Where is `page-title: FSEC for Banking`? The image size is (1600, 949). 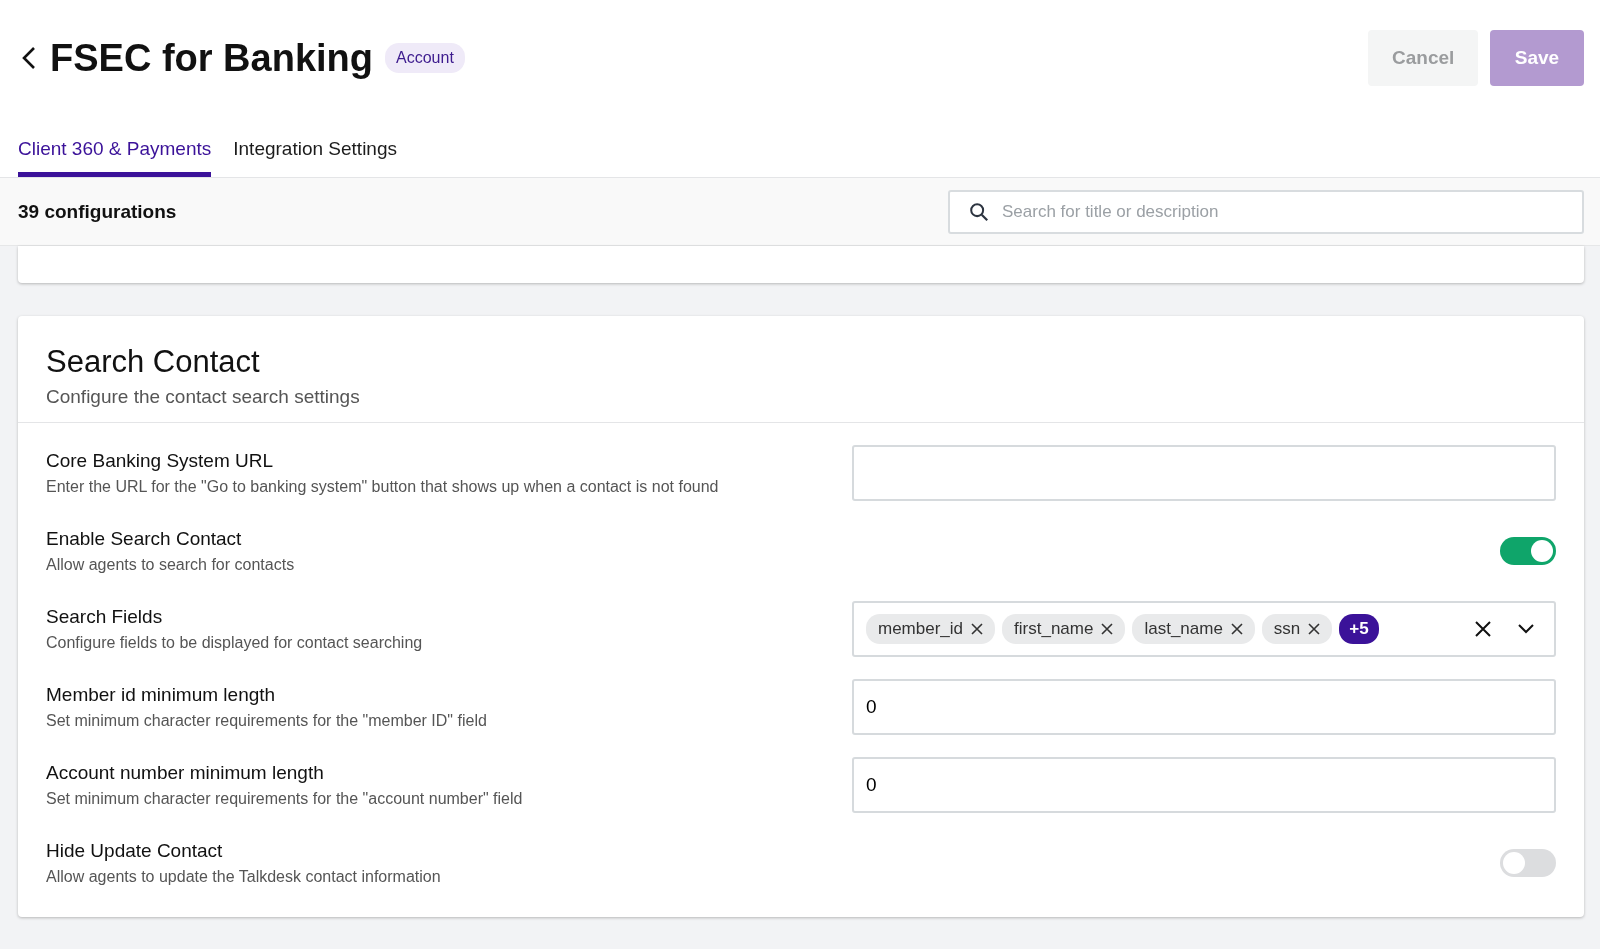 page-title: FSEC for Banking is located at coordinates (212, 58).